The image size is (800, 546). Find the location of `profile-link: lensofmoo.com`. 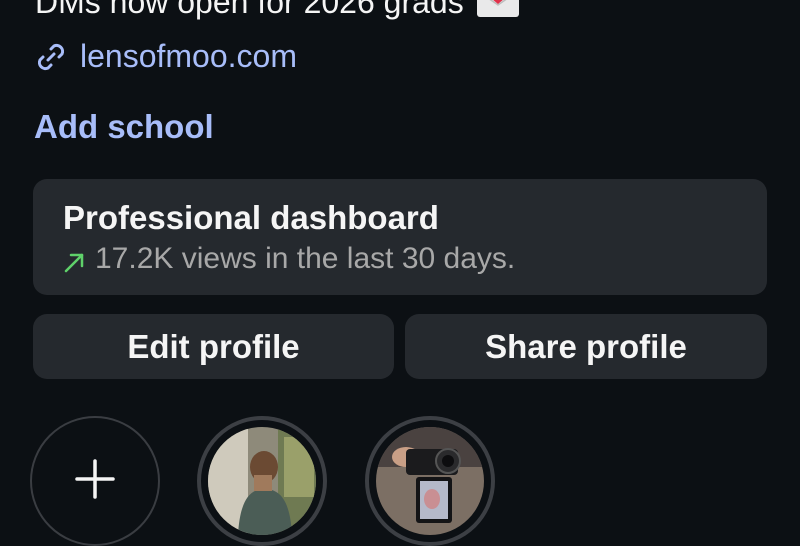

profile-link: lensofmoo.com is located at coordinates (165, 56).